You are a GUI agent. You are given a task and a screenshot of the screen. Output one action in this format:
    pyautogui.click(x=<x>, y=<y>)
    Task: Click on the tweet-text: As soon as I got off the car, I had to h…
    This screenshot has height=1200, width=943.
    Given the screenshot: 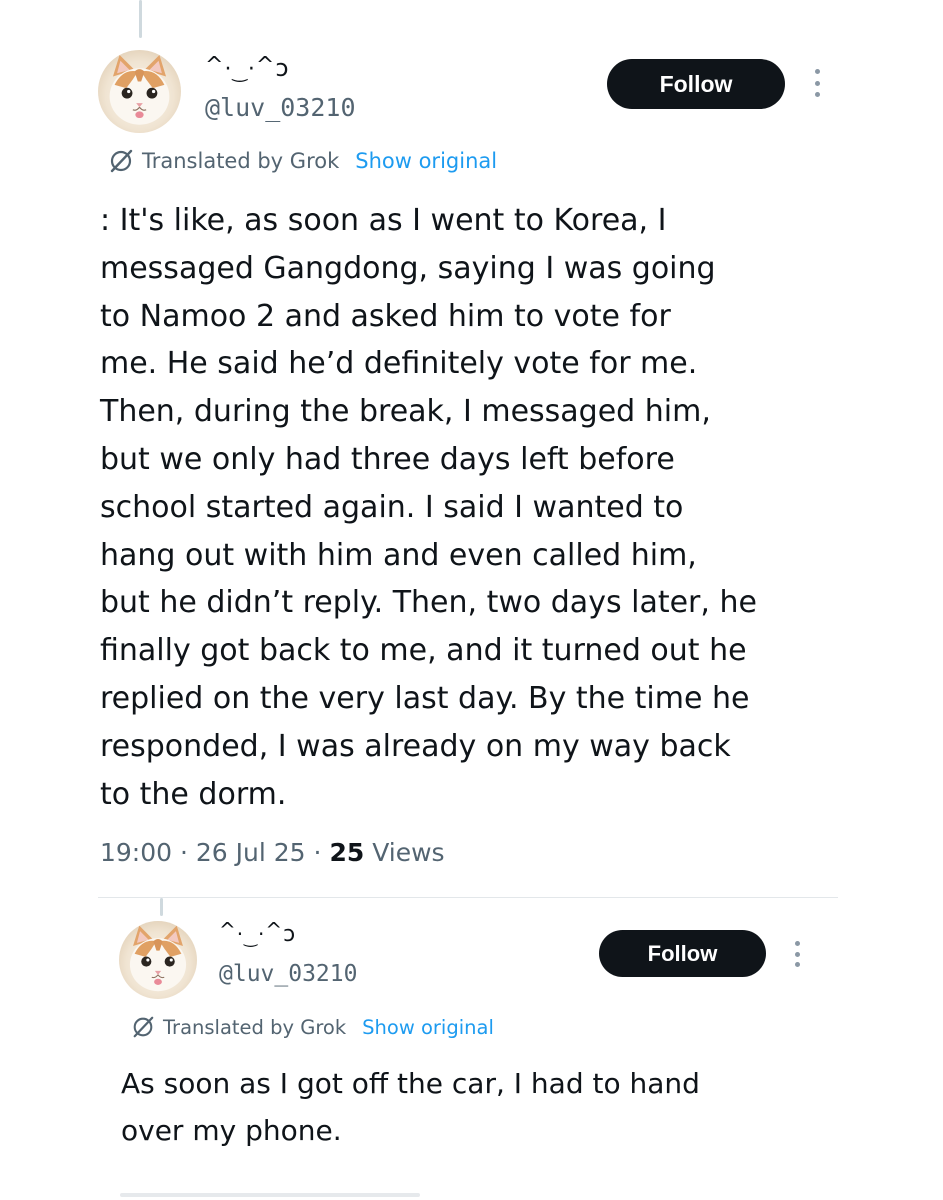 What is the action you would take?
    pyautogui.click(x=410, y=1107)
    